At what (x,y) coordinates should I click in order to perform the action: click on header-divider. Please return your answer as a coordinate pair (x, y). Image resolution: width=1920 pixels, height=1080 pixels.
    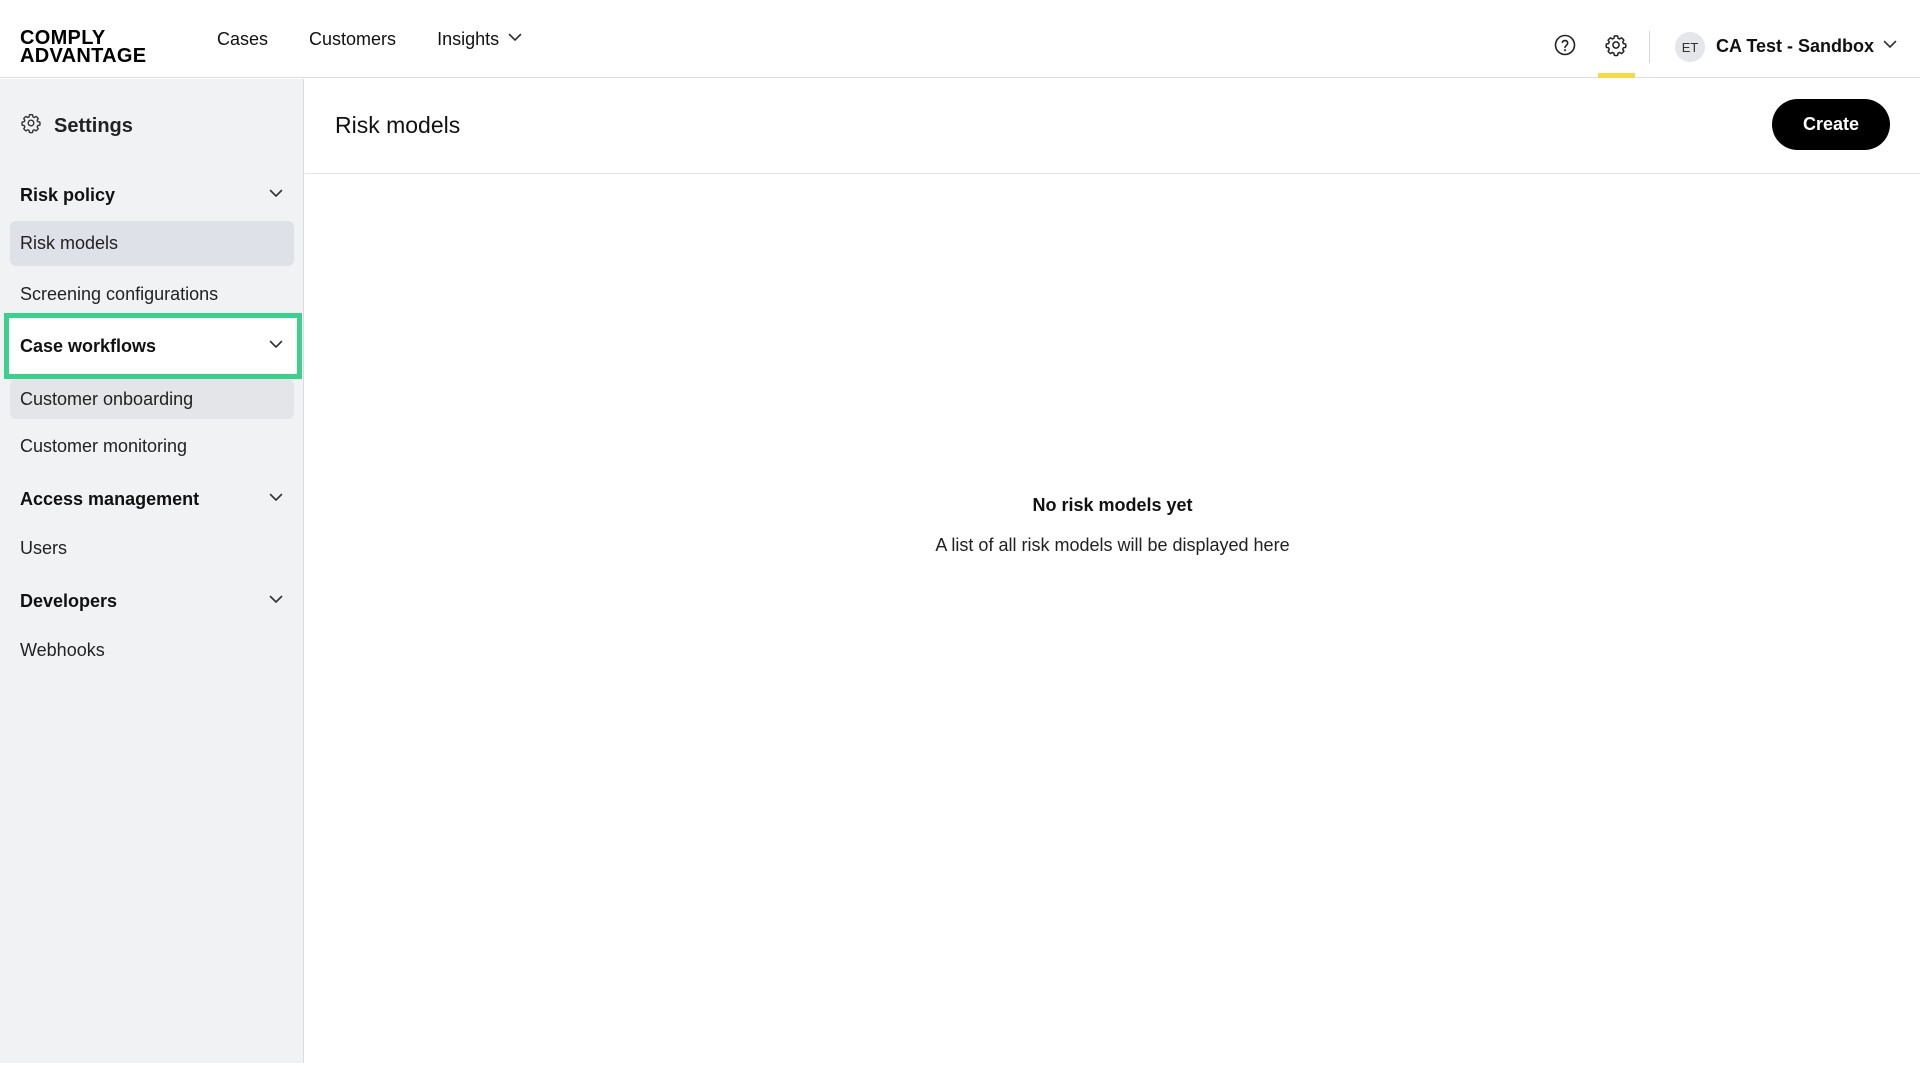
    Looking at the image, I should click on (1649, 47).